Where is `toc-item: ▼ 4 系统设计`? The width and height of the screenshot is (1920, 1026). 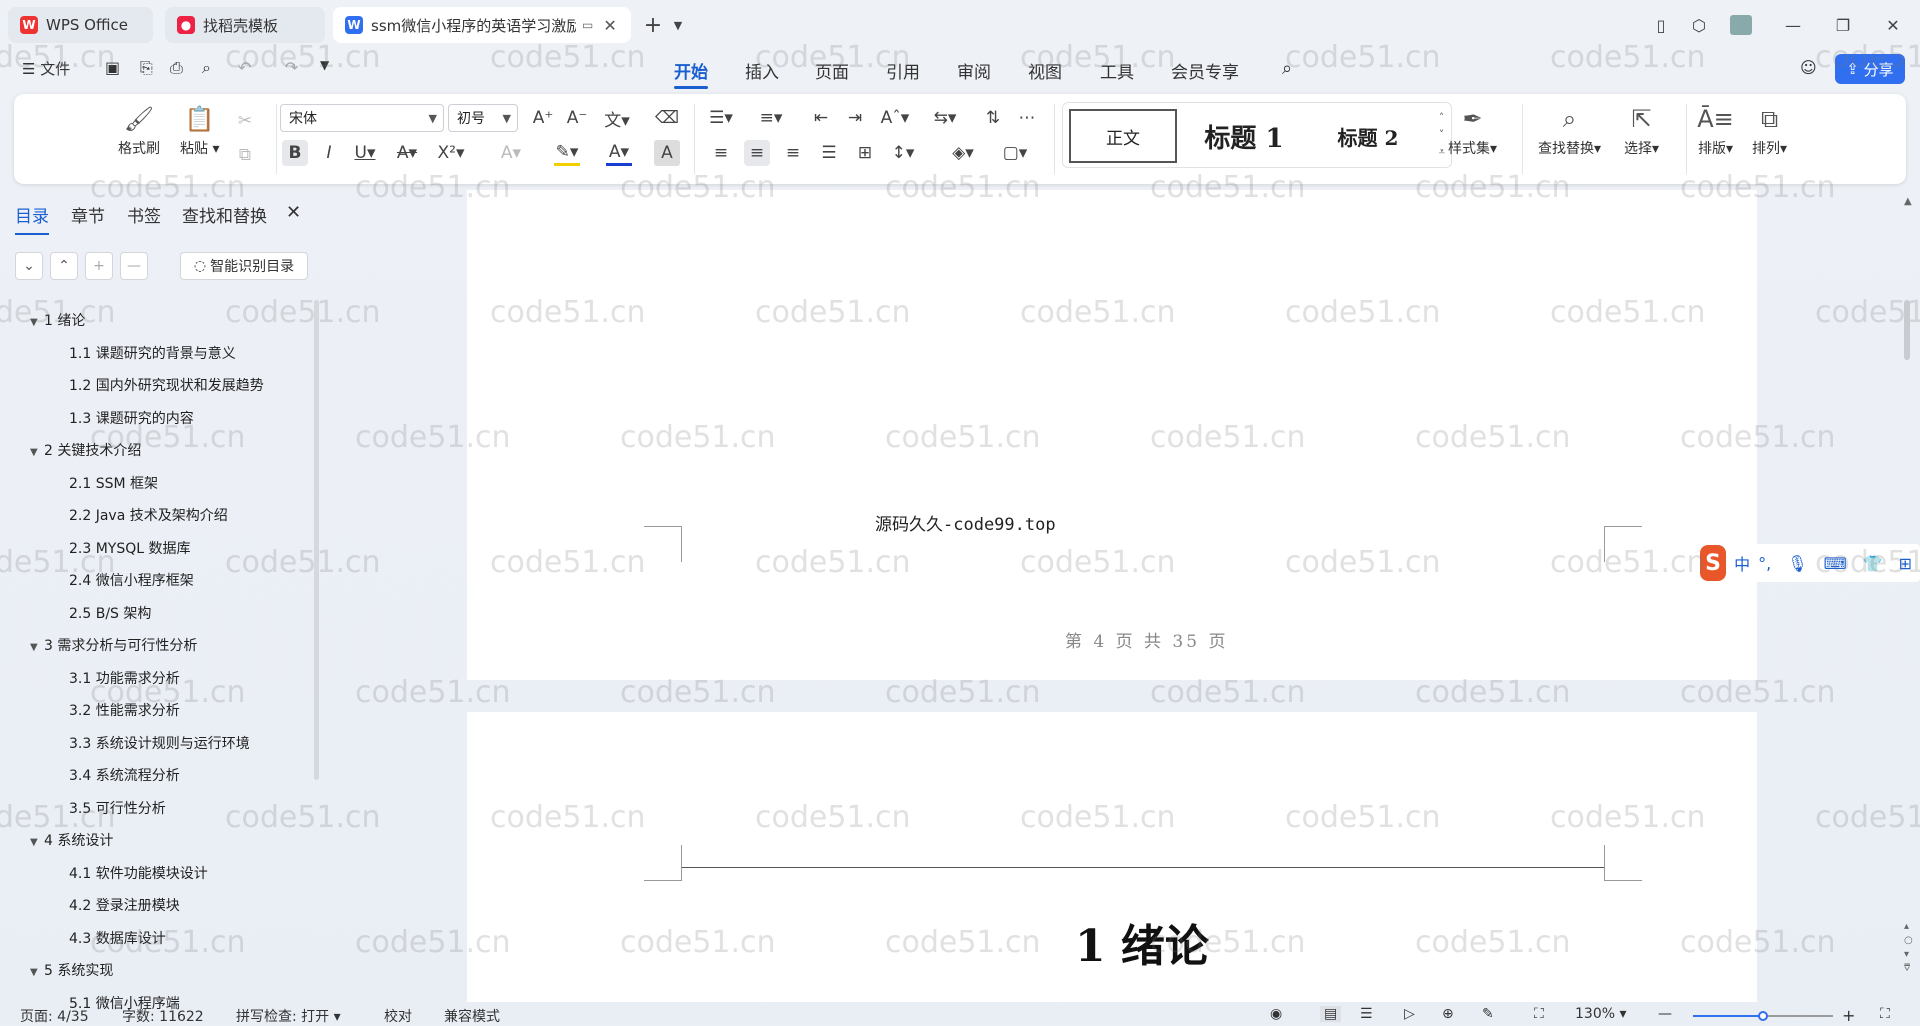
toc-item: ▼ 4 系统设计 is located at coordinates (71, 840).